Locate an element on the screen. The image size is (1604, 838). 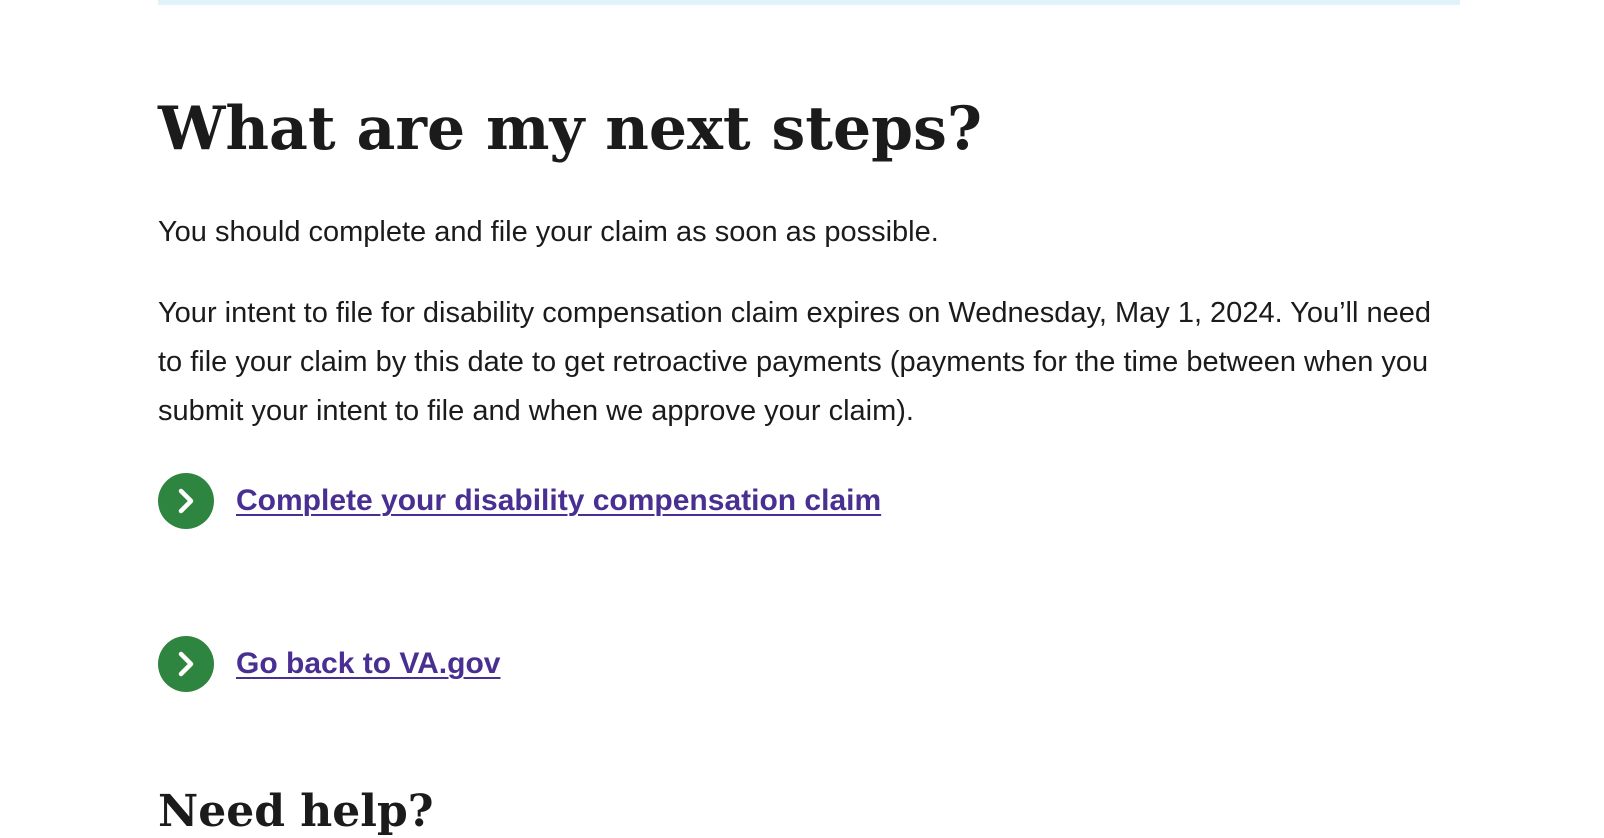
top-border is located at coordinates (809, 2).